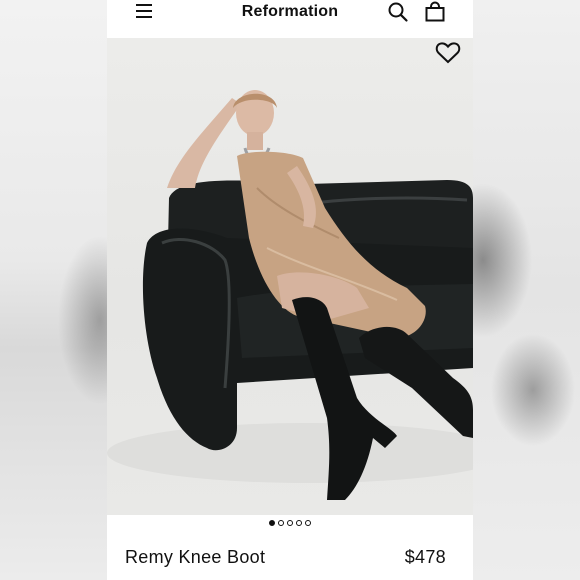 The height and width of the screenshot is (580, 580). Describe the element at coordinates (435, 12) in the screenshot. I see `shopping-bag-icon` at that location.